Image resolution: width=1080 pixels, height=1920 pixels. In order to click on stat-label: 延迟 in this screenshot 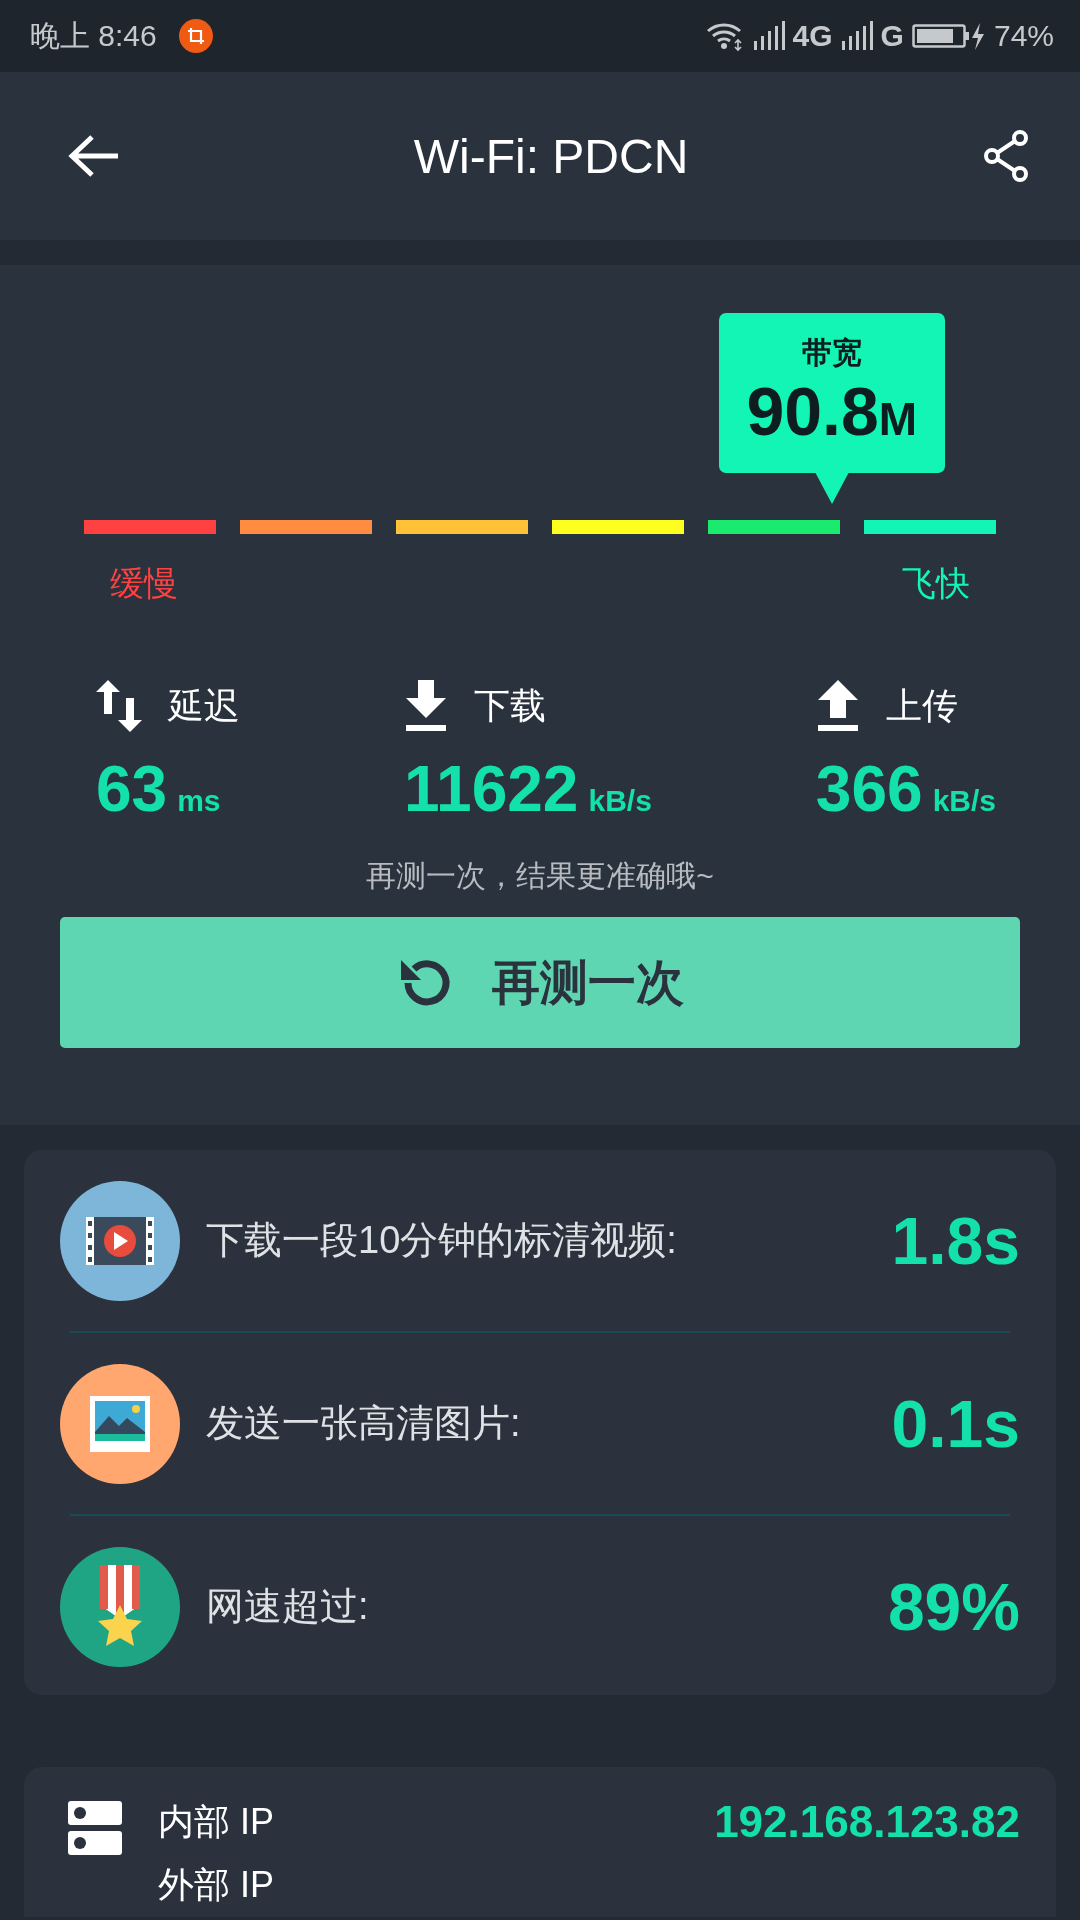, I will do `click(204, 705)`.